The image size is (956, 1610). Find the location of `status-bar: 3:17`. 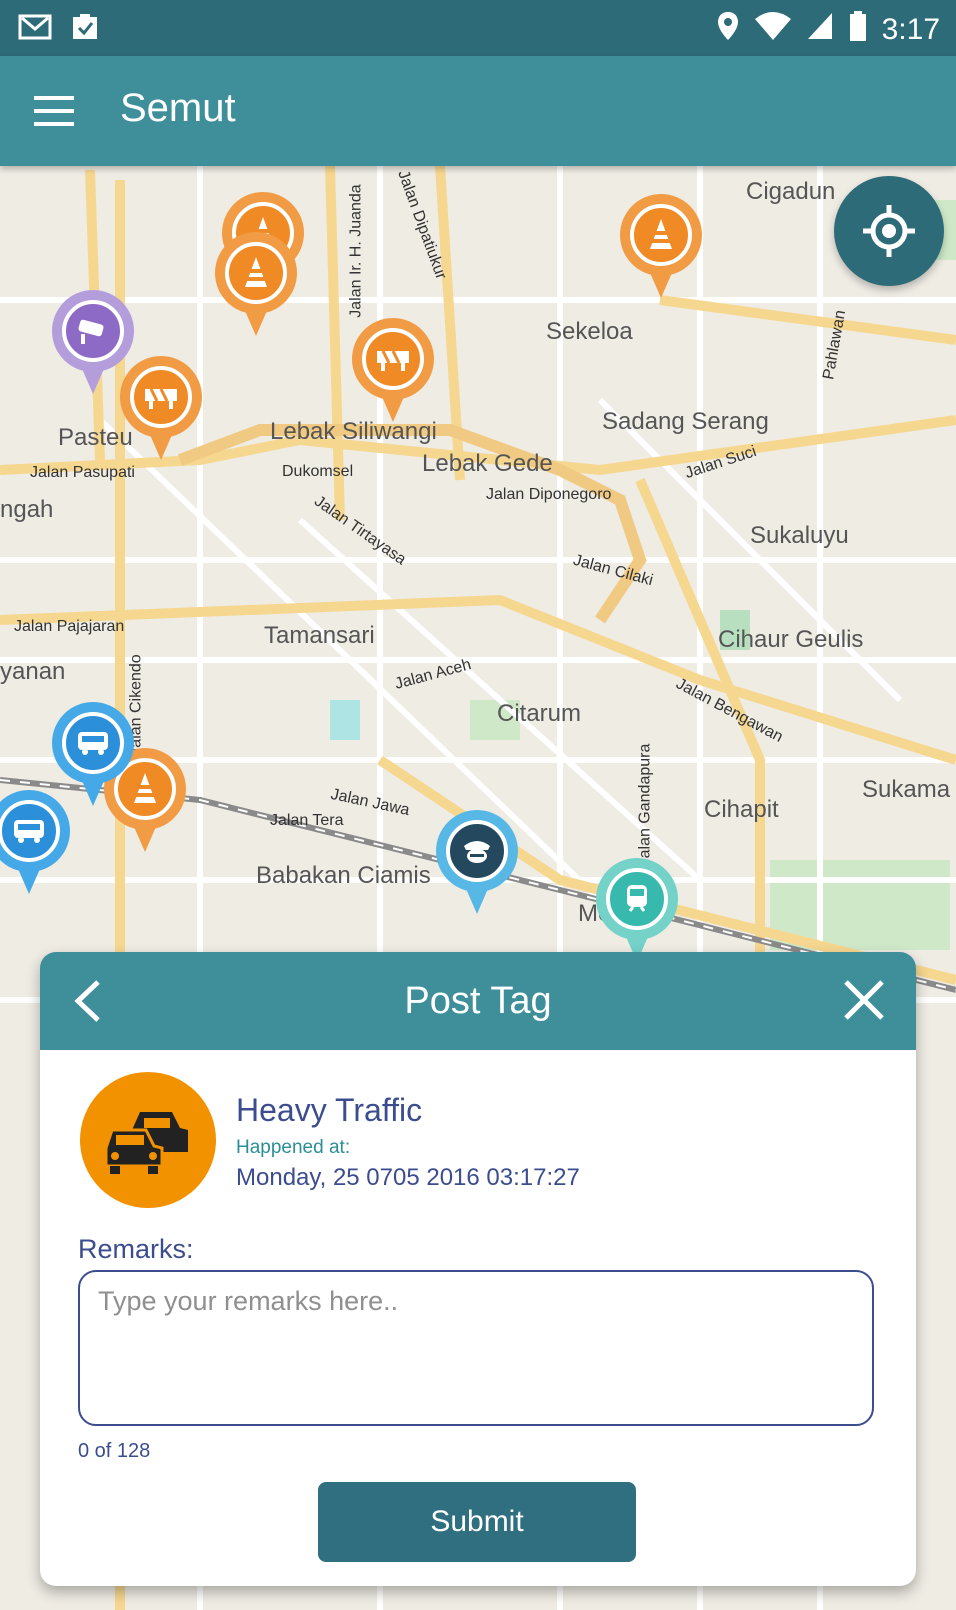

status-bar: 3:17 is located at coordinates (478, 28).